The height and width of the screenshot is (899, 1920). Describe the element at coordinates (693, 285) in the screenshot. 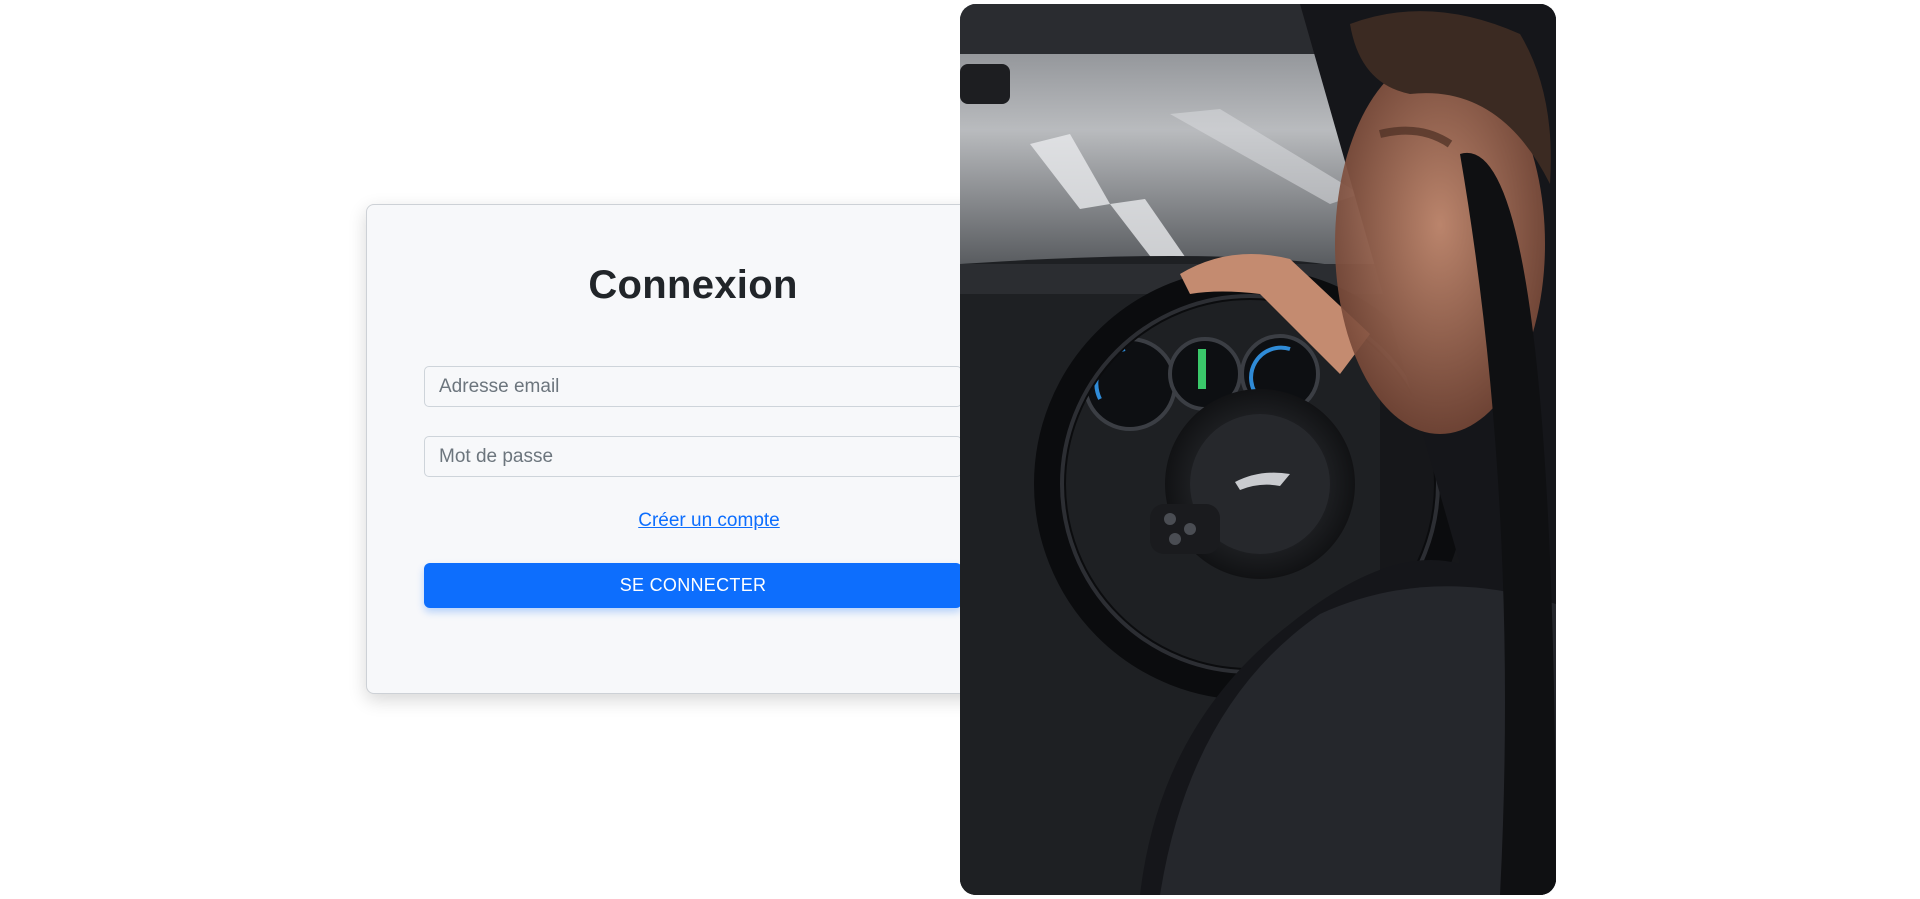

I see `page-title: Connexion` at that location.